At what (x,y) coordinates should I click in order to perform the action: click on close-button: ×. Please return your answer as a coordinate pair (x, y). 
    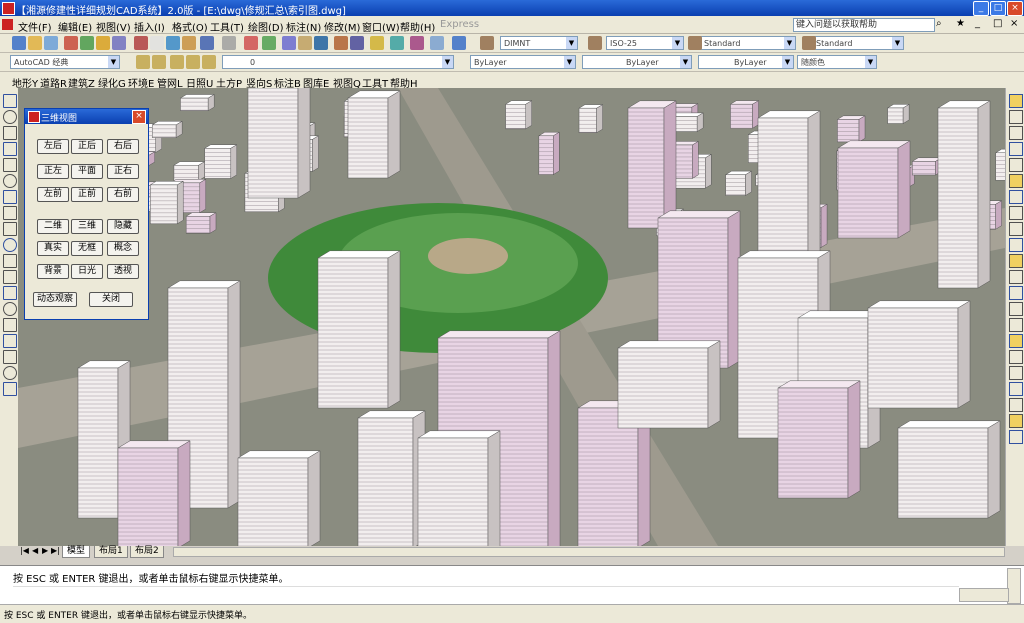
    Looking at the image, I should click on (1015, 8).